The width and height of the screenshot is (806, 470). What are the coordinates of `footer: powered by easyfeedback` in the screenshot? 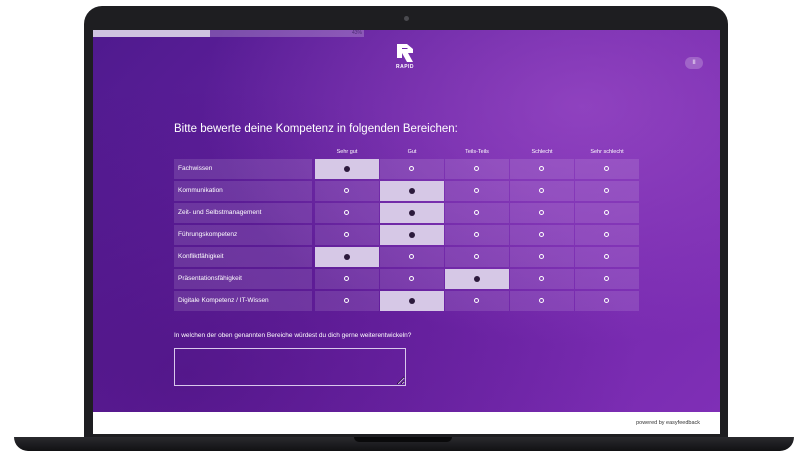 It's located at (406, 423).